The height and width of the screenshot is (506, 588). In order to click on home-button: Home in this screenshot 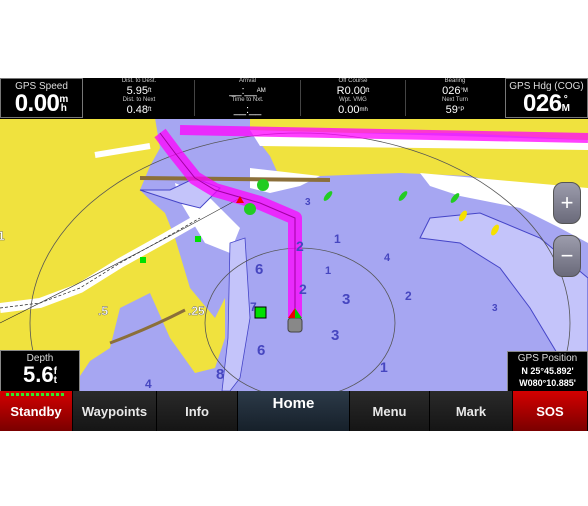, I will do `click(294, 411)`.